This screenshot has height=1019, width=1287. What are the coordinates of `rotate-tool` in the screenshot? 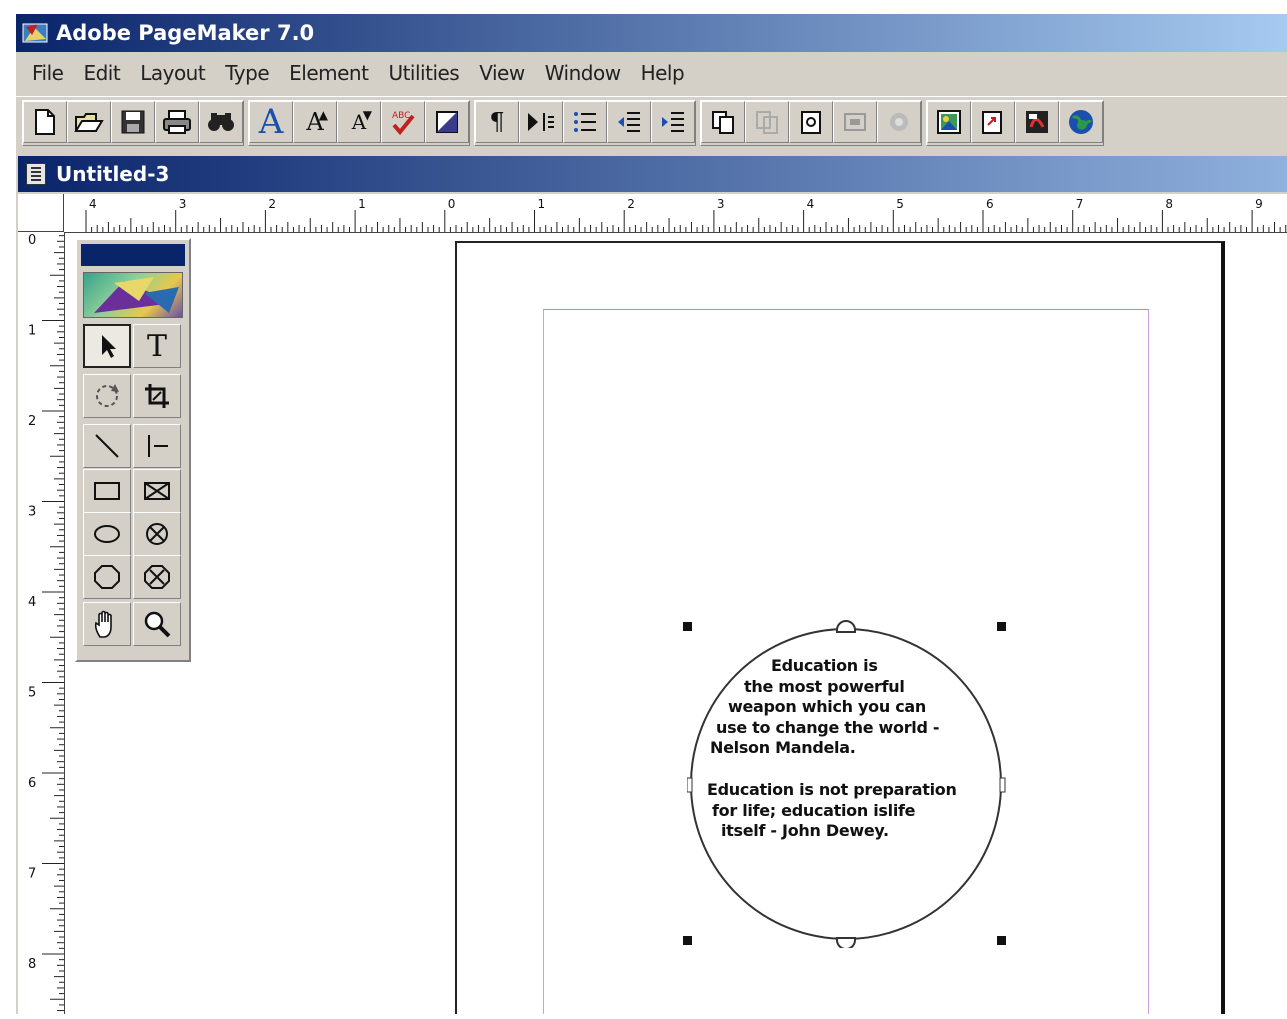 It's located at (107, 396).